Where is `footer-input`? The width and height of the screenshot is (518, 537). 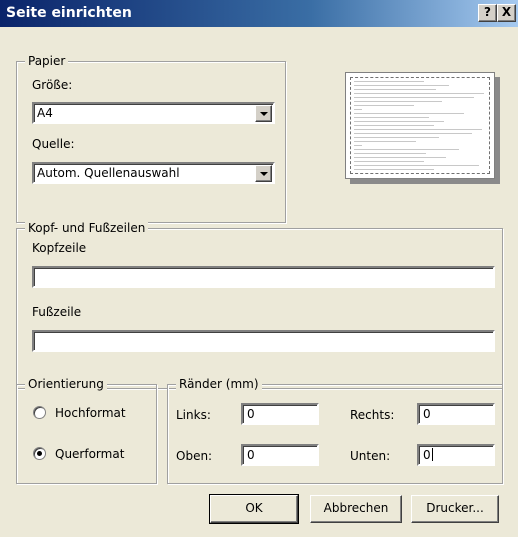 footer-input is located at coordinates (263, 341).